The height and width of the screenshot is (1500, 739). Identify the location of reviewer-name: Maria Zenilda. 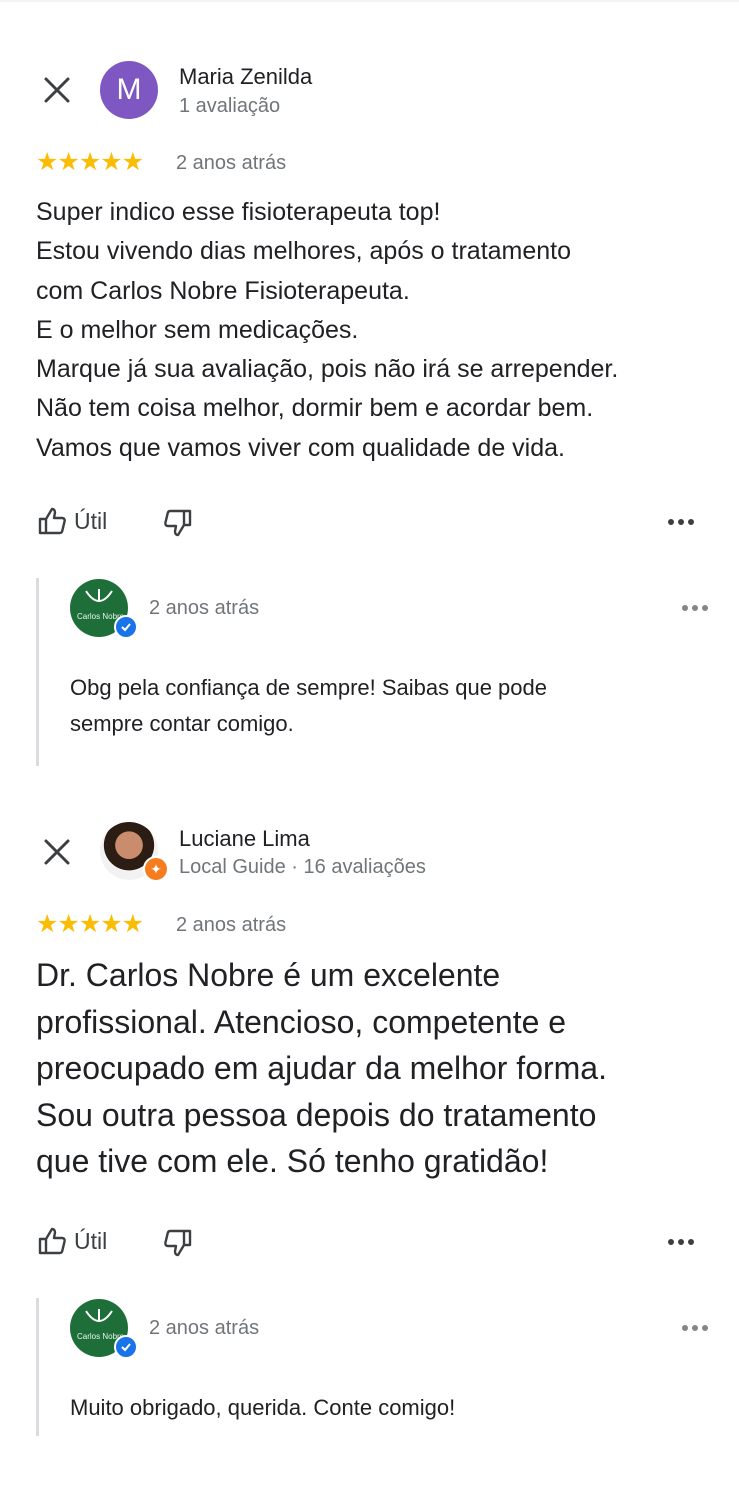
(245, 77).